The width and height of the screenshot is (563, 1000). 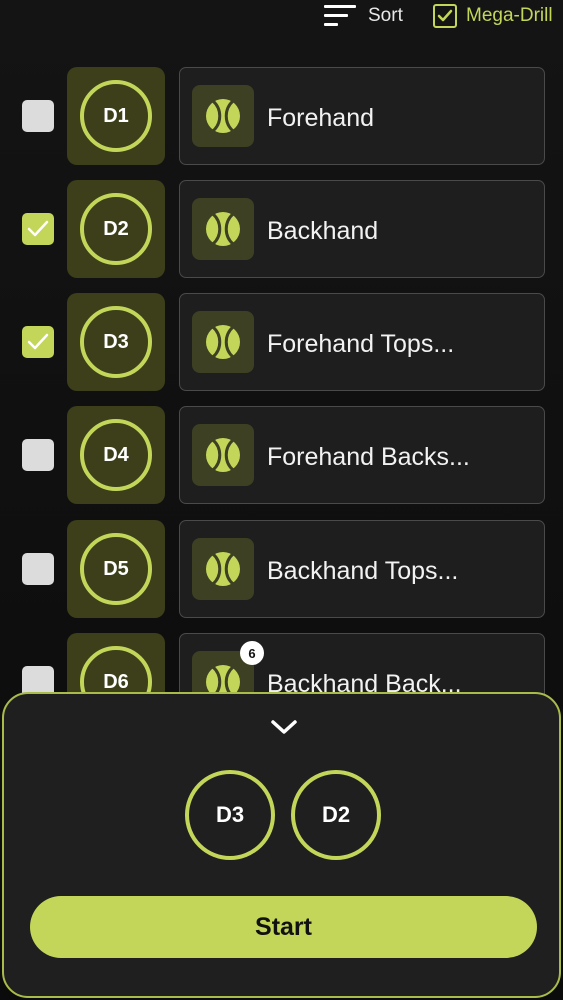 I want to click on top-bar: Sort Mega-Drill, so click(x=281, y=24).